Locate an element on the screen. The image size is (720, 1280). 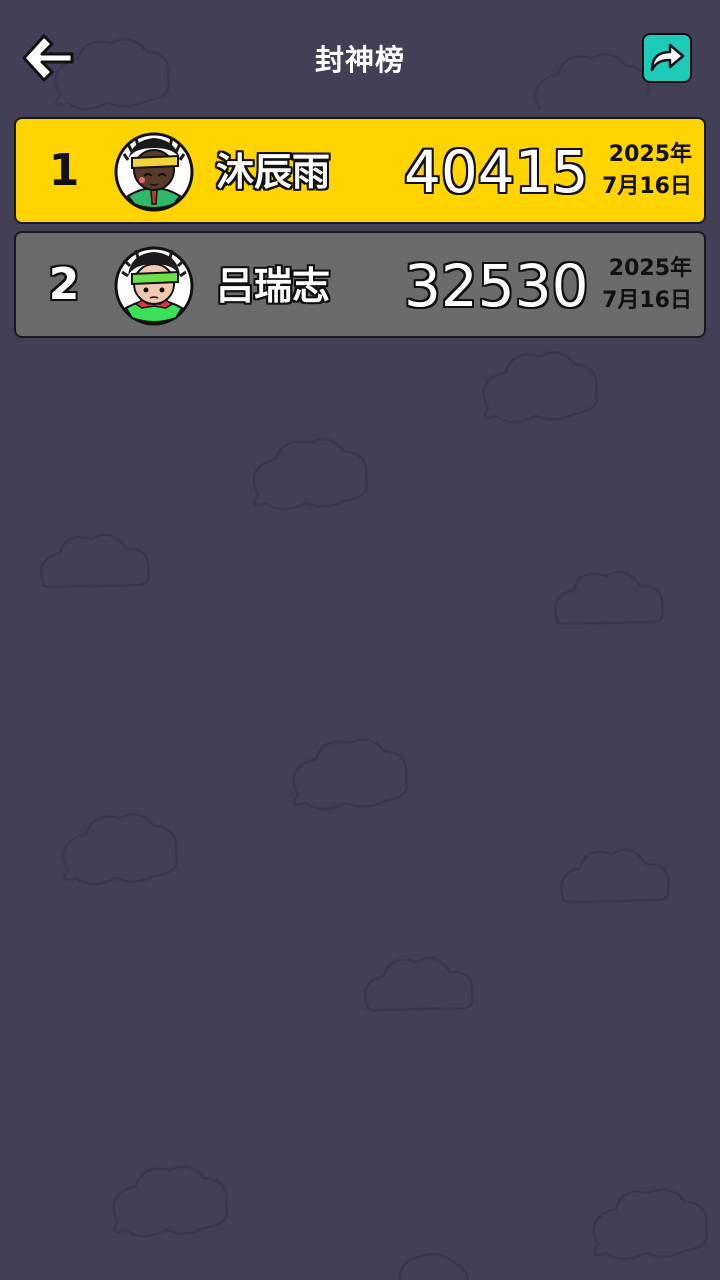
page-title: 封神榜 is located at coordinates (359, 60).